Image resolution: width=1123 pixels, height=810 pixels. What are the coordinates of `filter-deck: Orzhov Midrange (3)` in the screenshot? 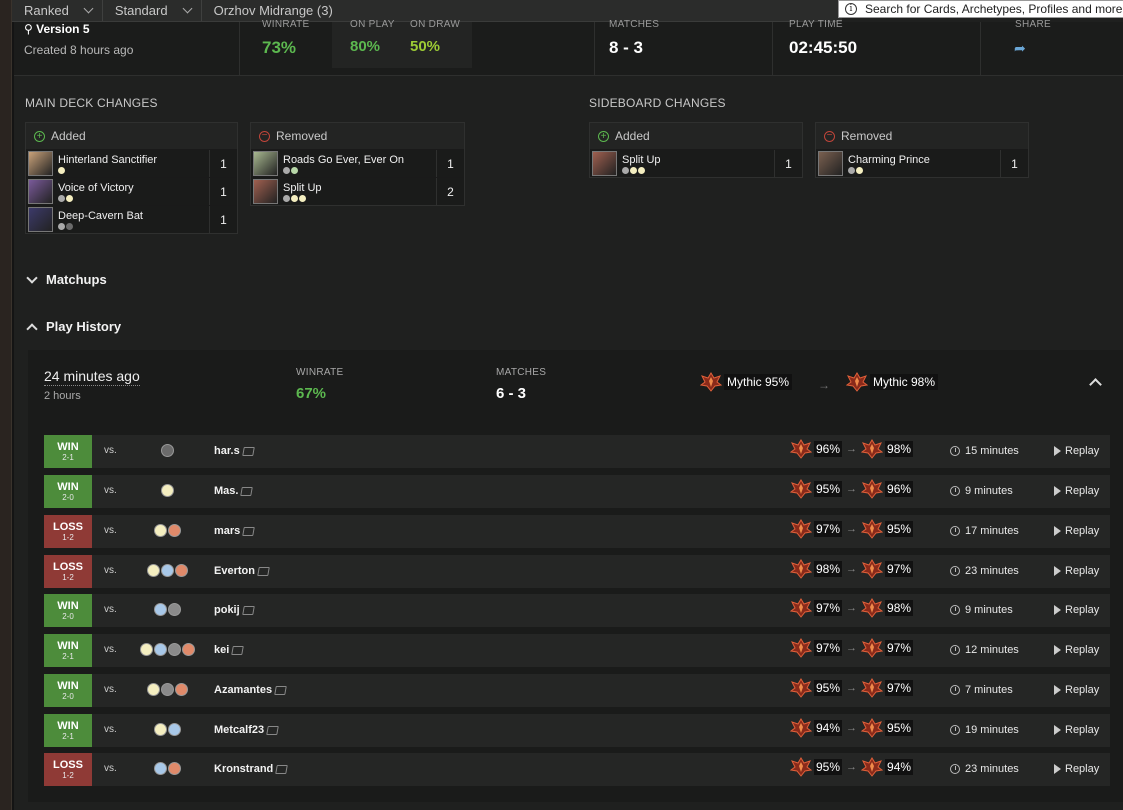 It's located at (272, 10).